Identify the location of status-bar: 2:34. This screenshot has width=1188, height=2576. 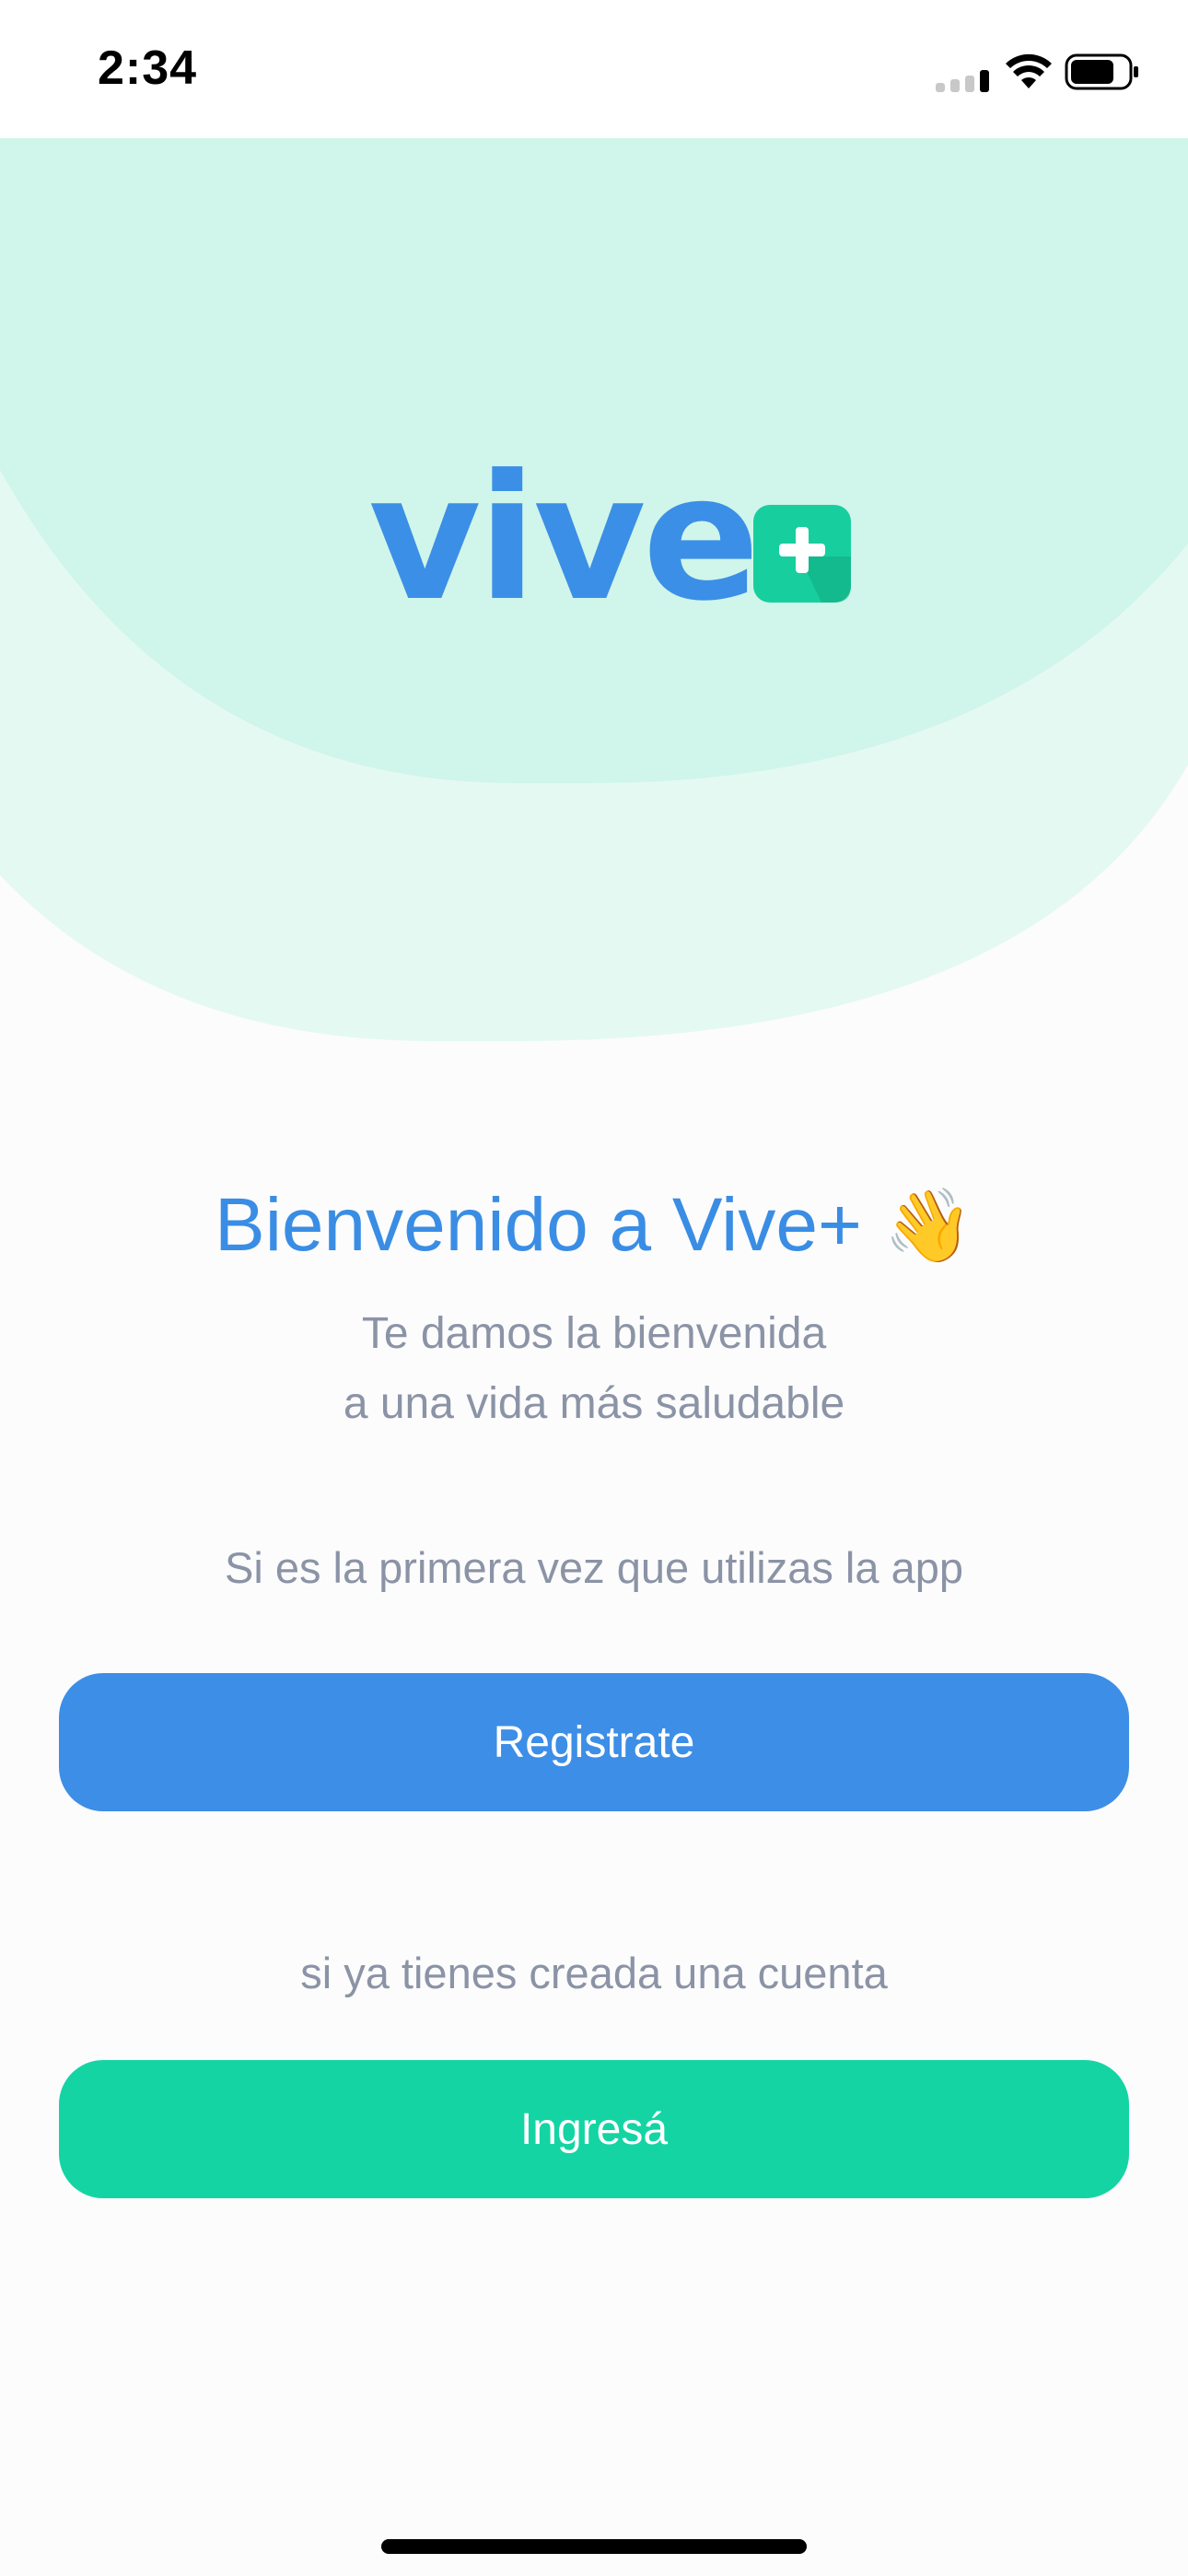
(594, 69).